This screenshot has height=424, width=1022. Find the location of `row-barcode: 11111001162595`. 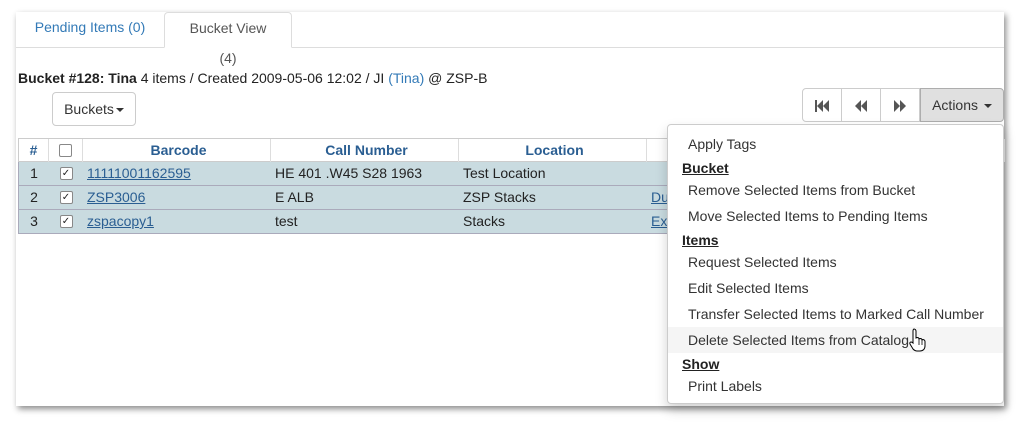

row-barcode: 11111001162595 is located at coordinates (177, 173).